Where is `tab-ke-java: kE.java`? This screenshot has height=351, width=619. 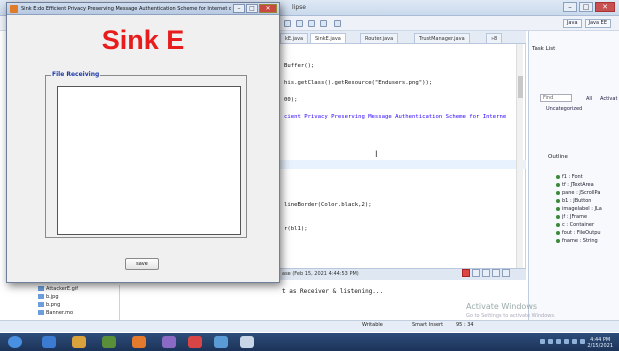
tab-ke-java: kE.java is located at coordinates (294, 38).